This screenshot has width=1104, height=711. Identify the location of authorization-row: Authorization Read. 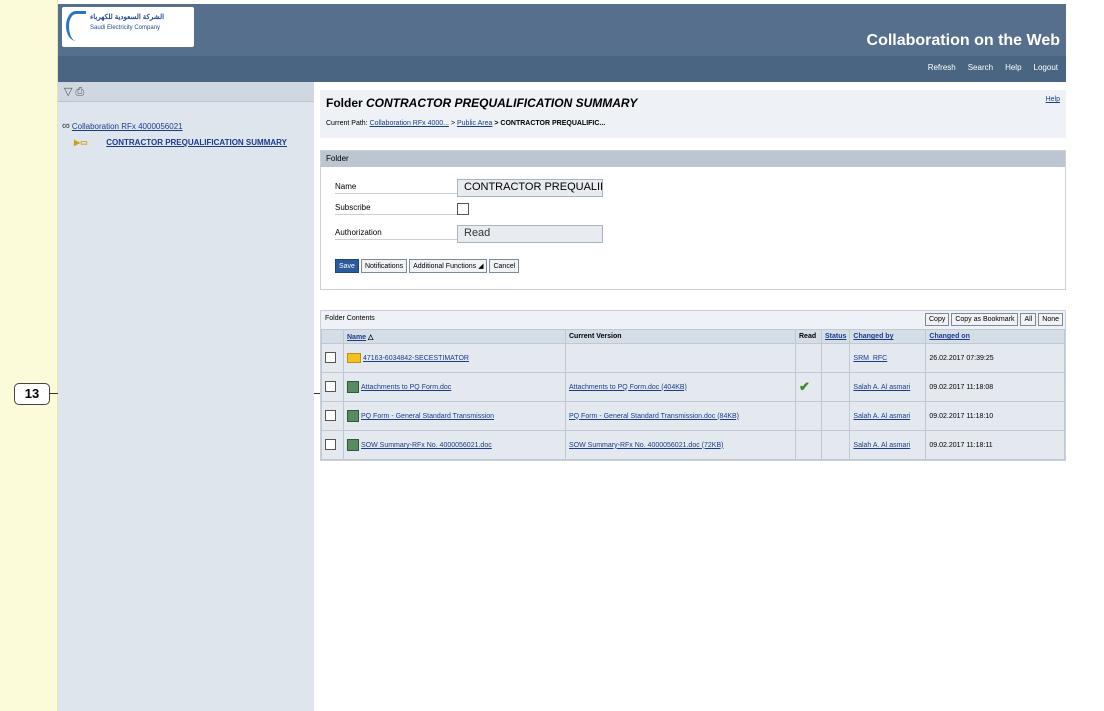
(469, 234).